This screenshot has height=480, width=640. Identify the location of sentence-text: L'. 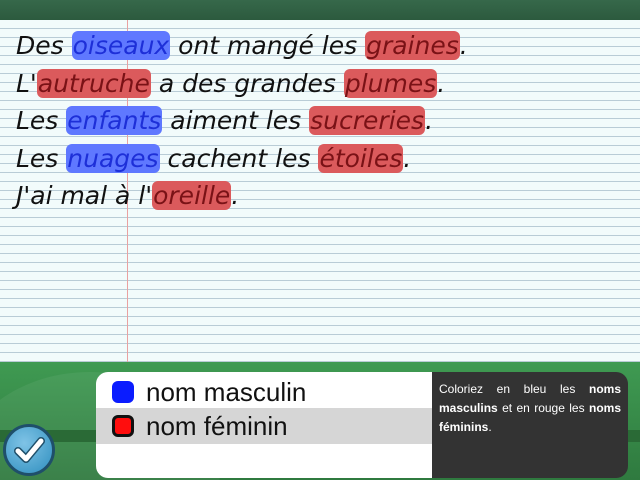
(26, 83).